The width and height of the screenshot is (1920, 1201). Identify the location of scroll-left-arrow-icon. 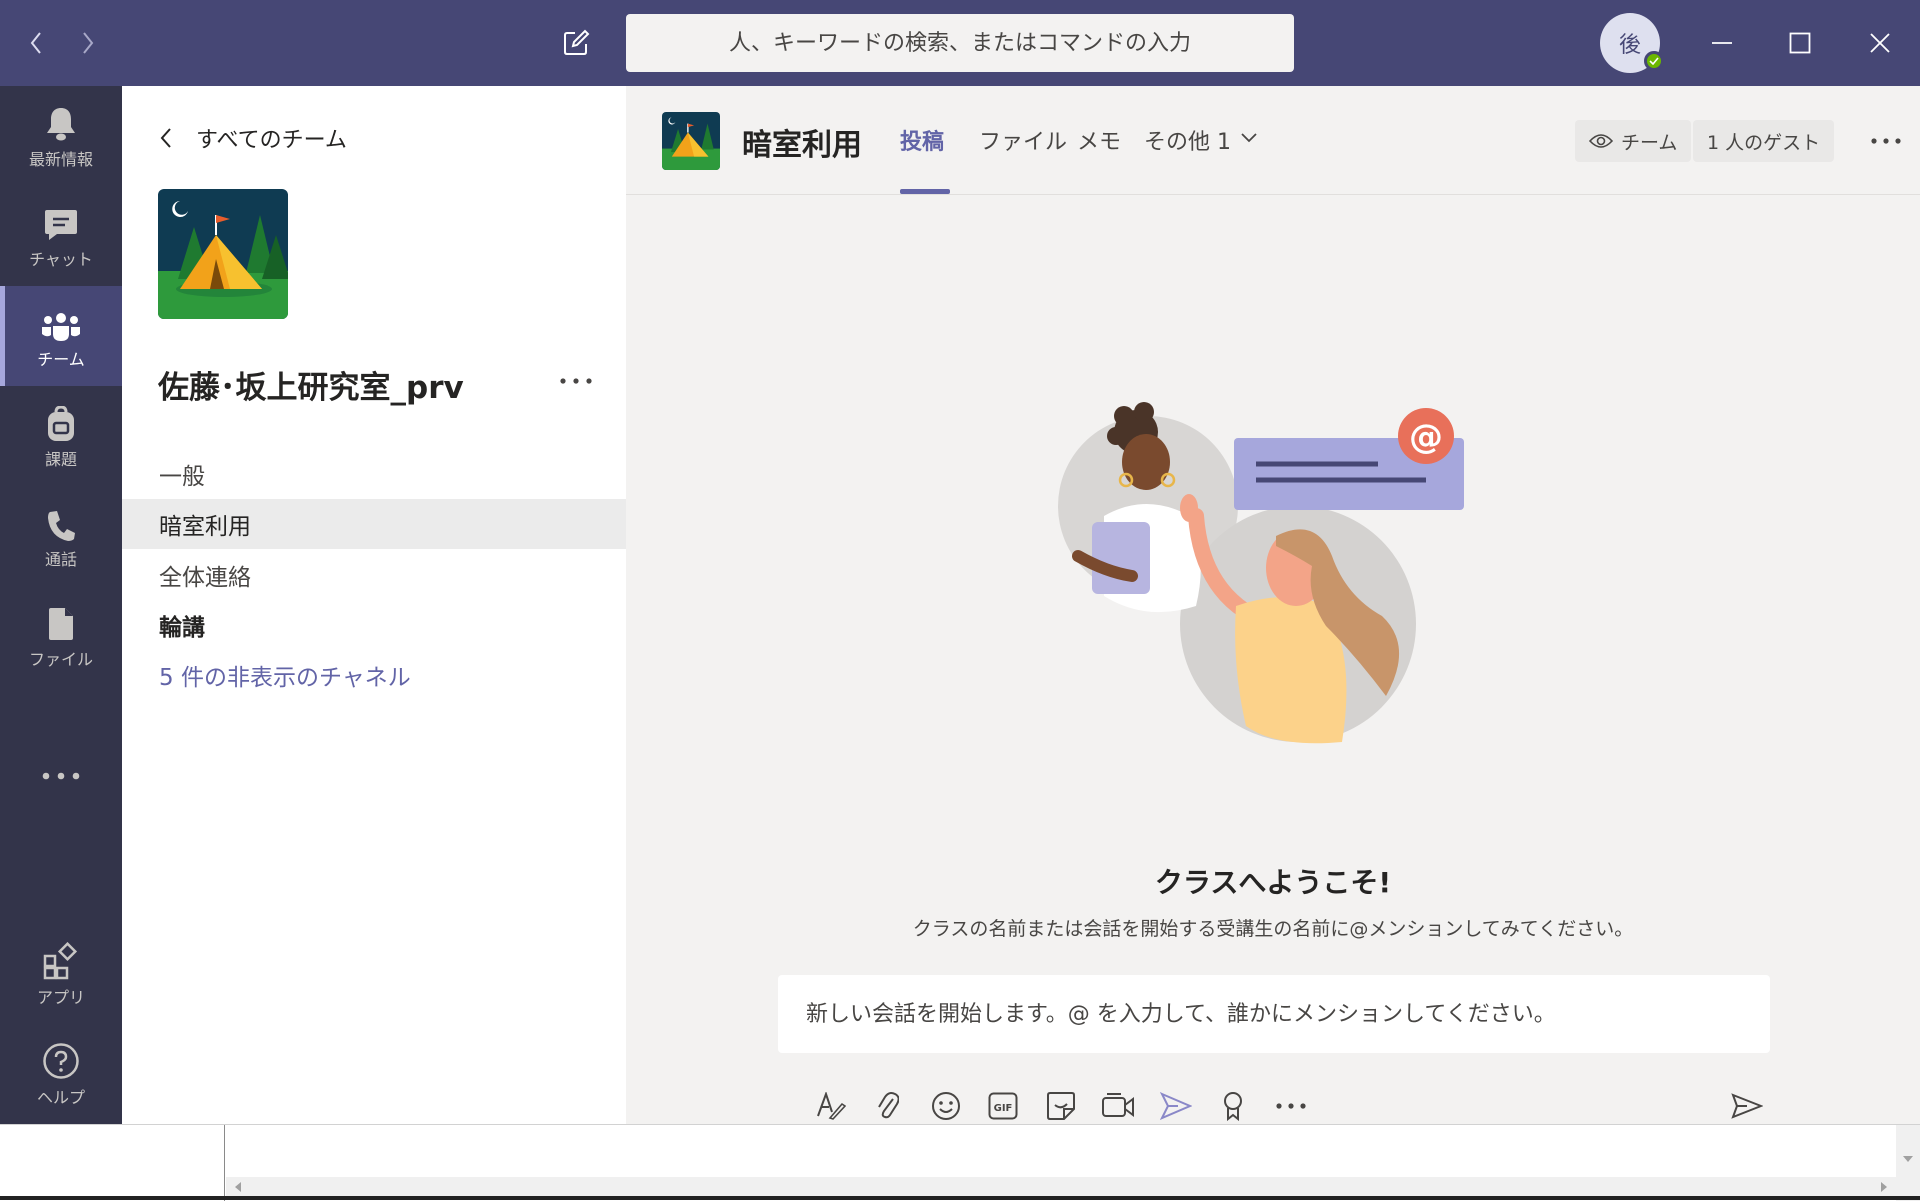
(238, 1187).